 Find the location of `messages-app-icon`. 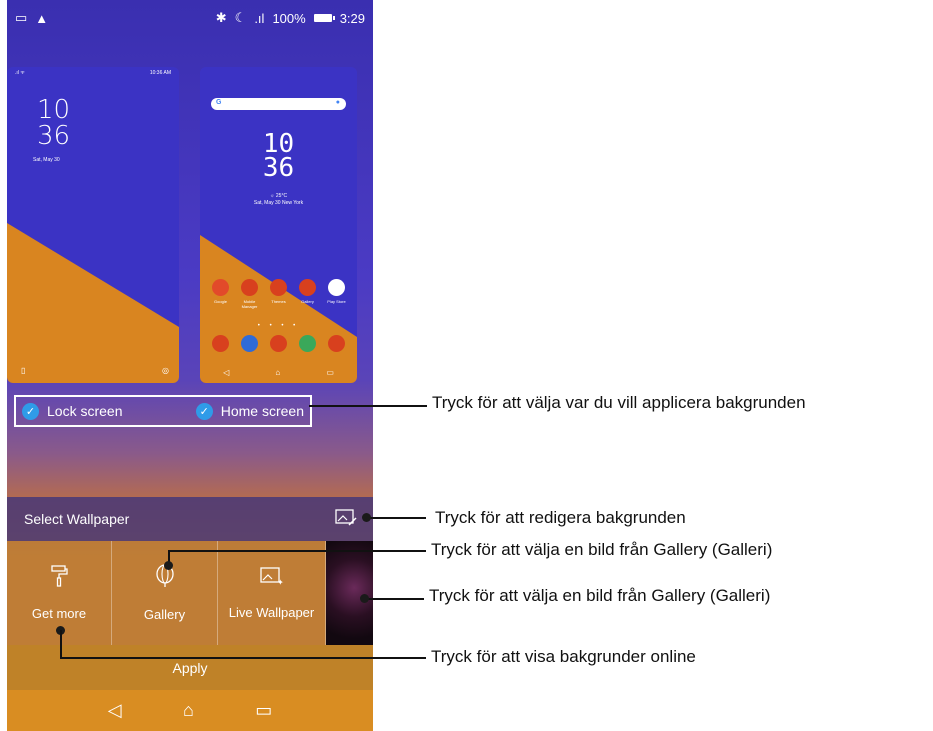

messages-app-icon is located at coordinates (249, 343).